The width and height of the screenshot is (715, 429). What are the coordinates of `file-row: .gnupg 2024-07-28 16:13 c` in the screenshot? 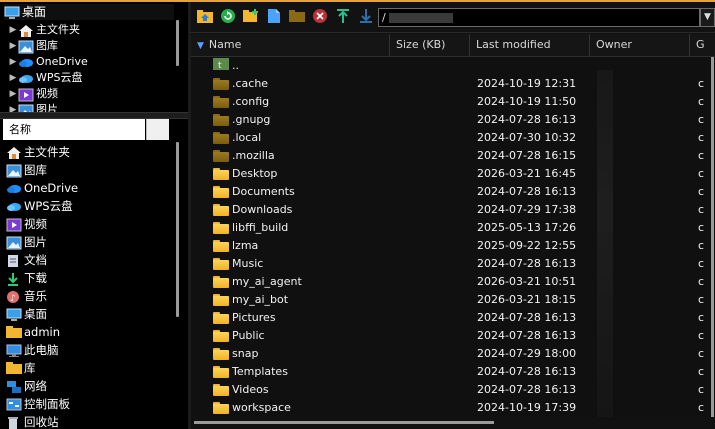 It's located at (449, 120).